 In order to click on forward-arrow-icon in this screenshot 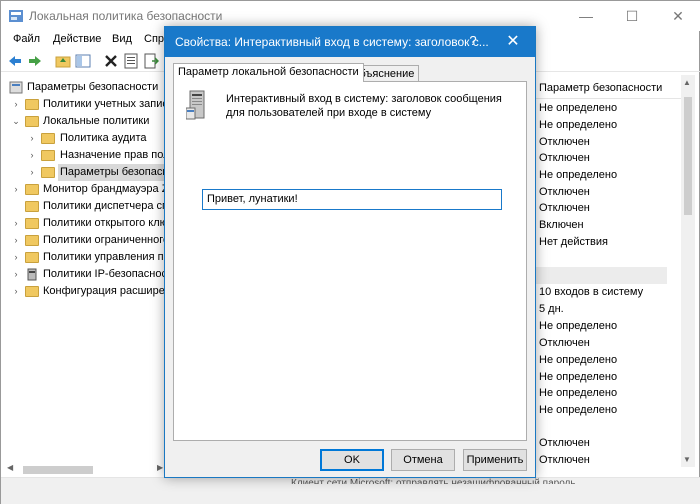, I will do `click(35, 61)`.